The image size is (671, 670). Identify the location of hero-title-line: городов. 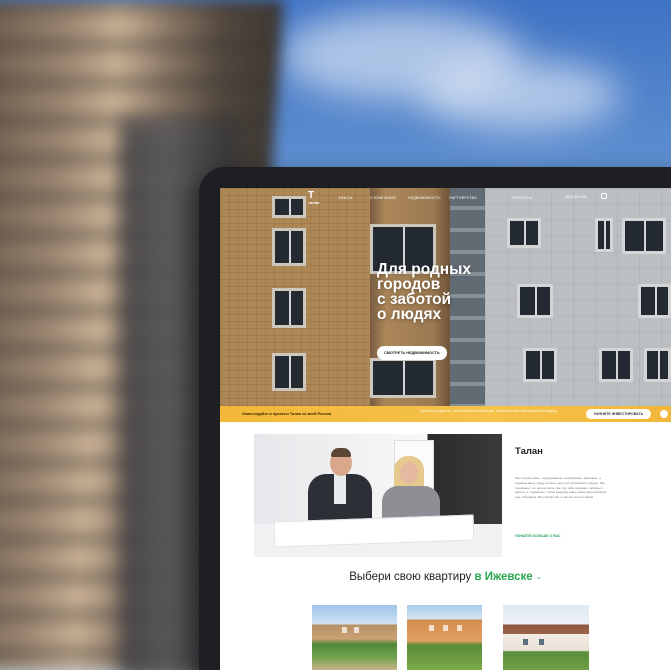
(409, 284).